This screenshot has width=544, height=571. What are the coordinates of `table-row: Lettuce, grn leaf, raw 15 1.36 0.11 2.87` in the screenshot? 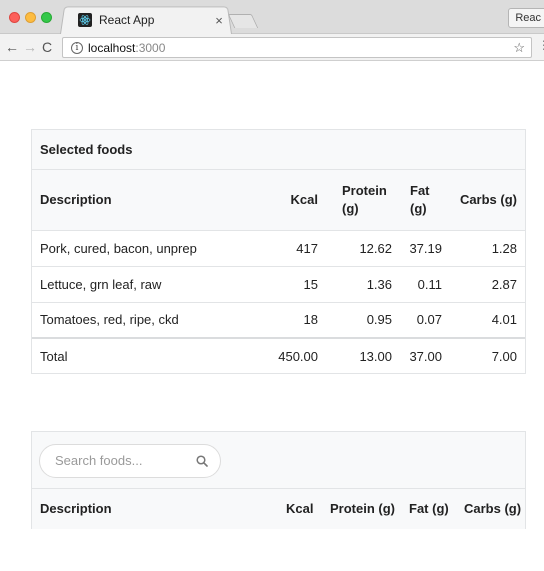 It's located at (278, 283).